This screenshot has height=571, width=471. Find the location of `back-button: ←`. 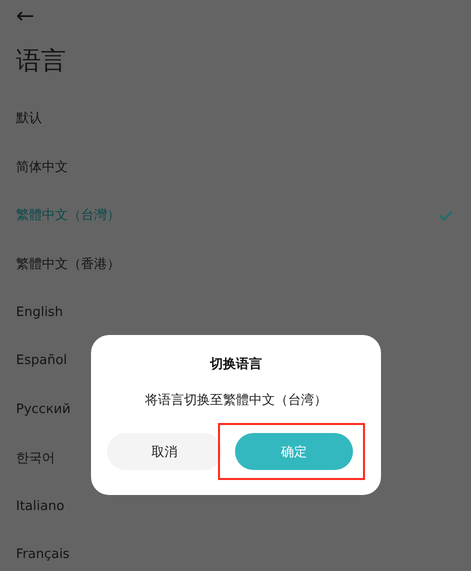

back-button: ← is located at coordinates (25, 17).